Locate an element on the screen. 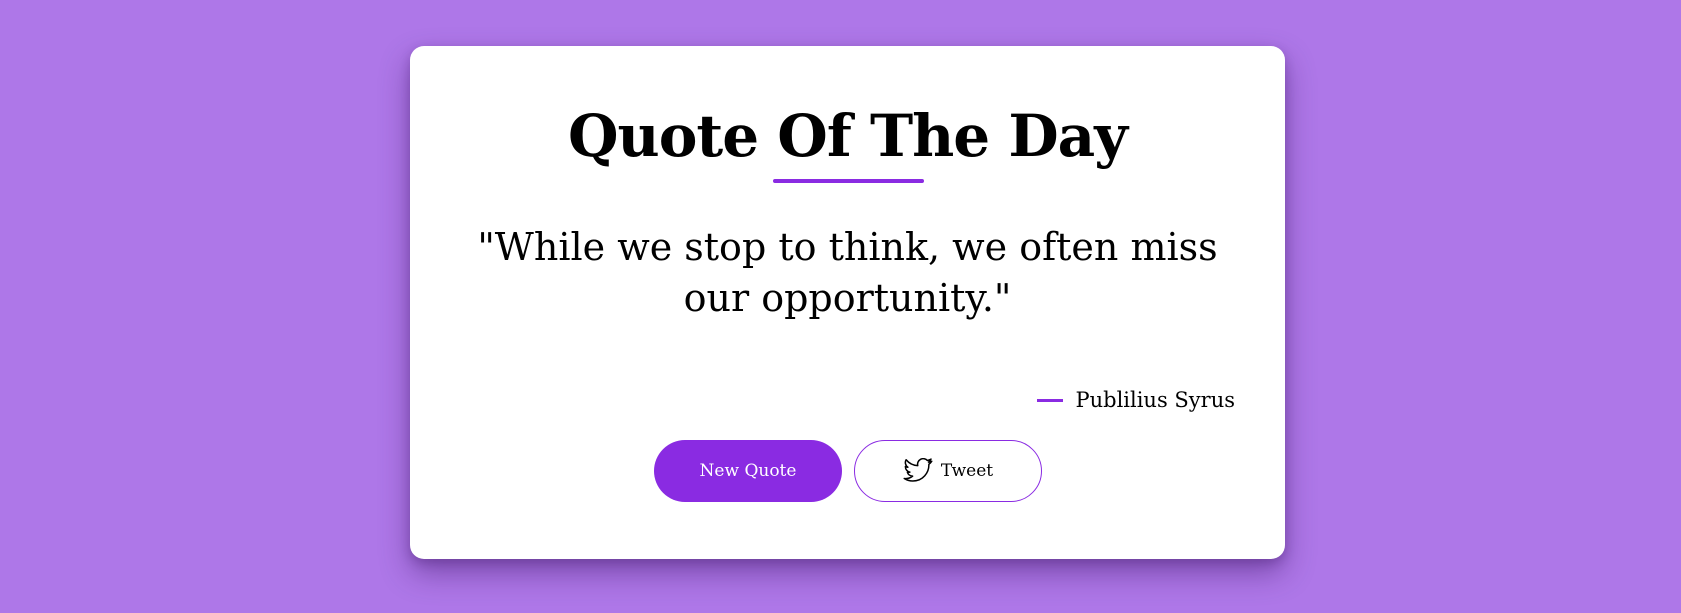  author-dash is located at coordinates (1050, 400).